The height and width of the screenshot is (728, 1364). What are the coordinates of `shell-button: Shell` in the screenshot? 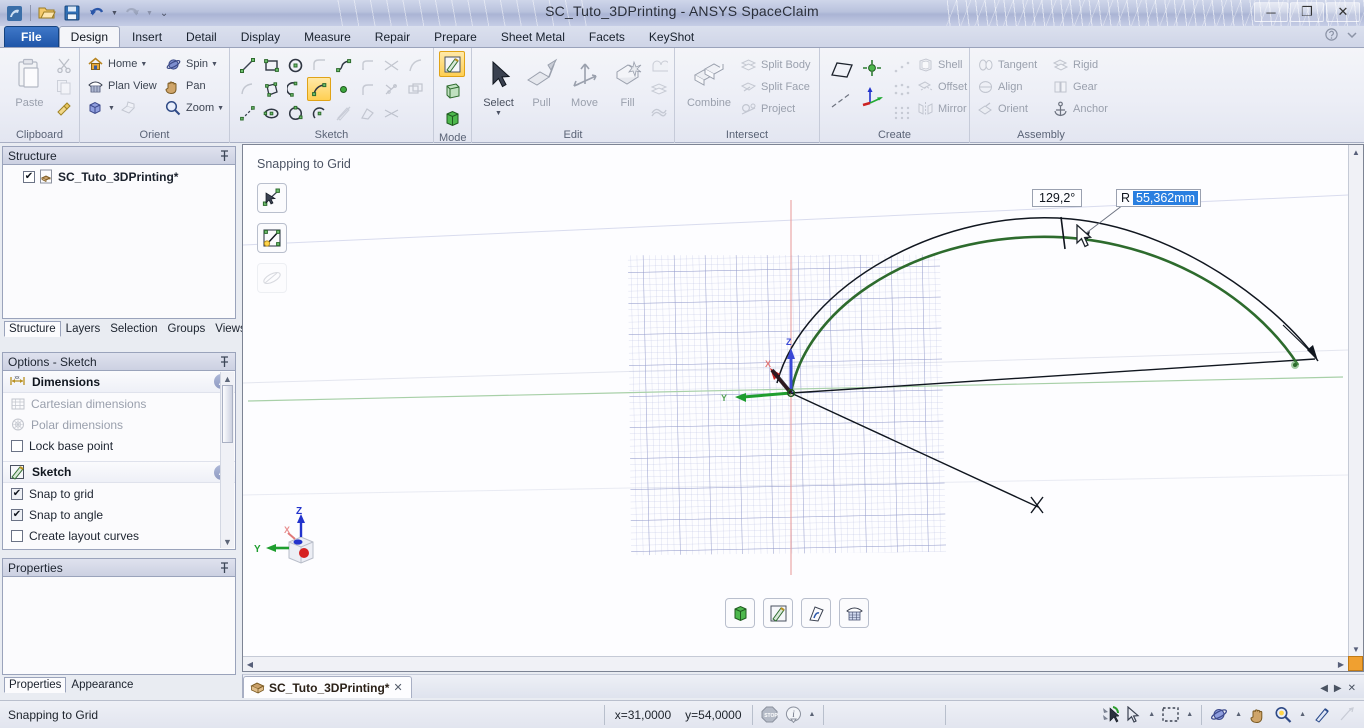 It's located at (941, 65).